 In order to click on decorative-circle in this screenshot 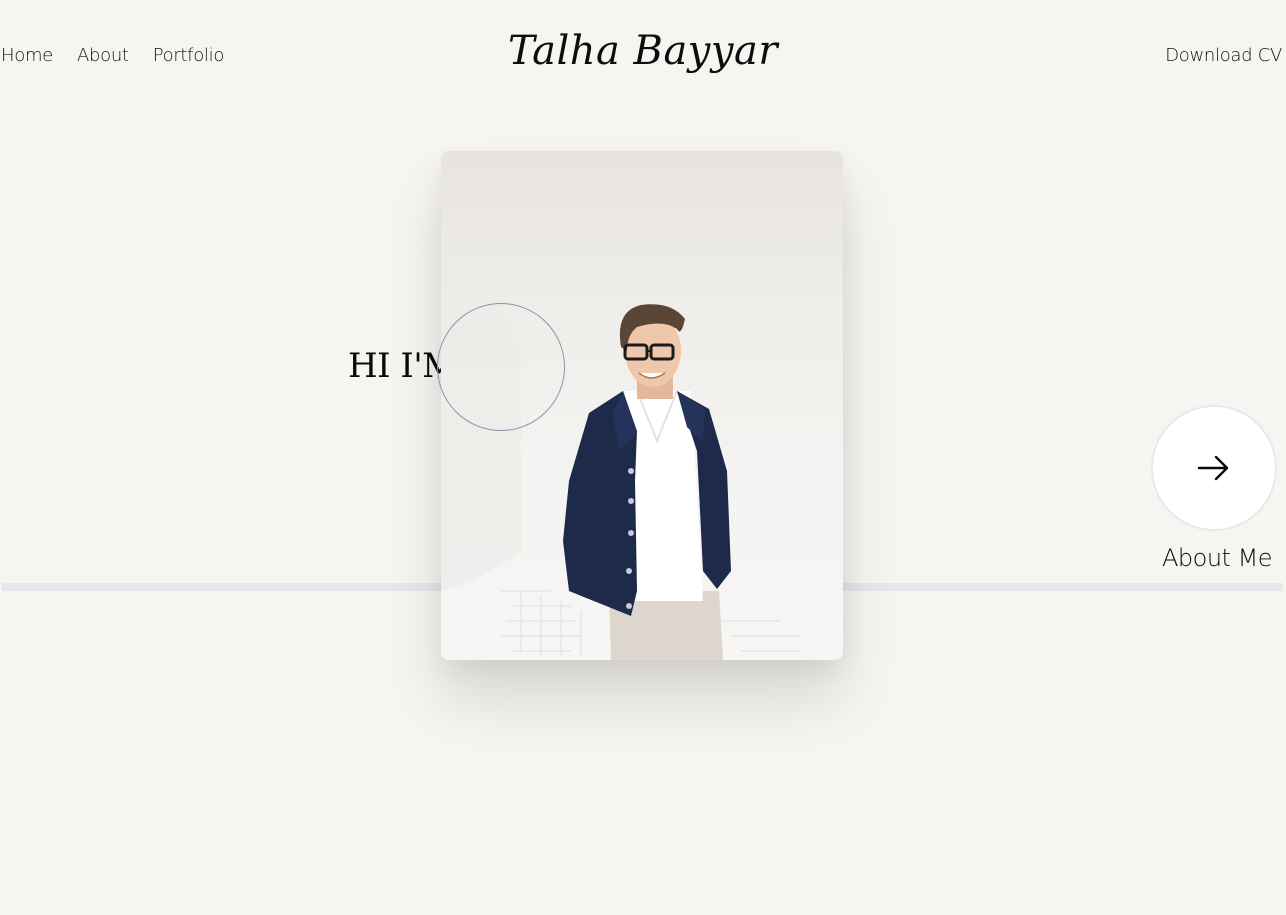, I will do `click(501, 367)`.